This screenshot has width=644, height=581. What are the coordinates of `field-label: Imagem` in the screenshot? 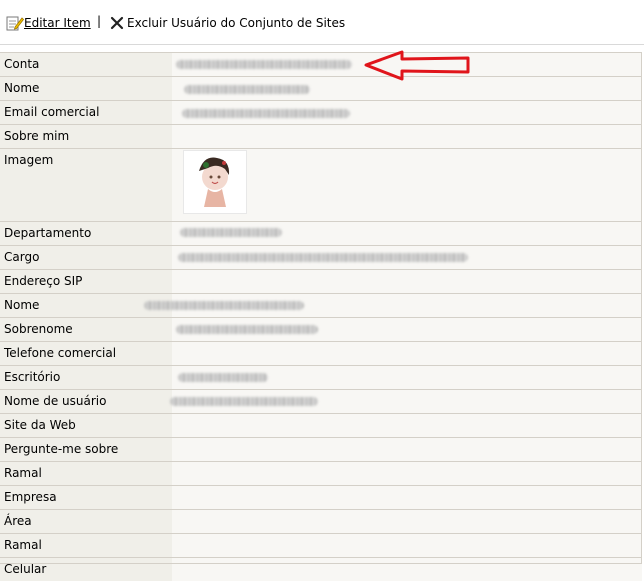 It's located at (86, 185).